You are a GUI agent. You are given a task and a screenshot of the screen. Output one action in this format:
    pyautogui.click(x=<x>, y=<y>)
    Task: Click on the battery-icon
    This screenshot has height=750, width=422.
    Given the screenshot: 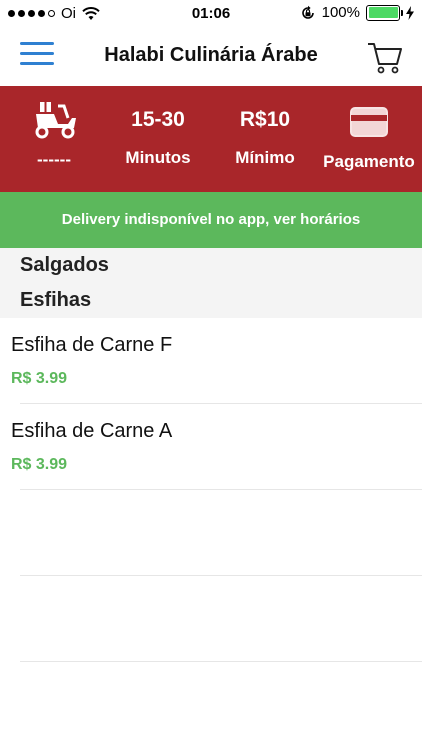 What is the action you would take?
    pyautogui.click(x=384, y=12)
    